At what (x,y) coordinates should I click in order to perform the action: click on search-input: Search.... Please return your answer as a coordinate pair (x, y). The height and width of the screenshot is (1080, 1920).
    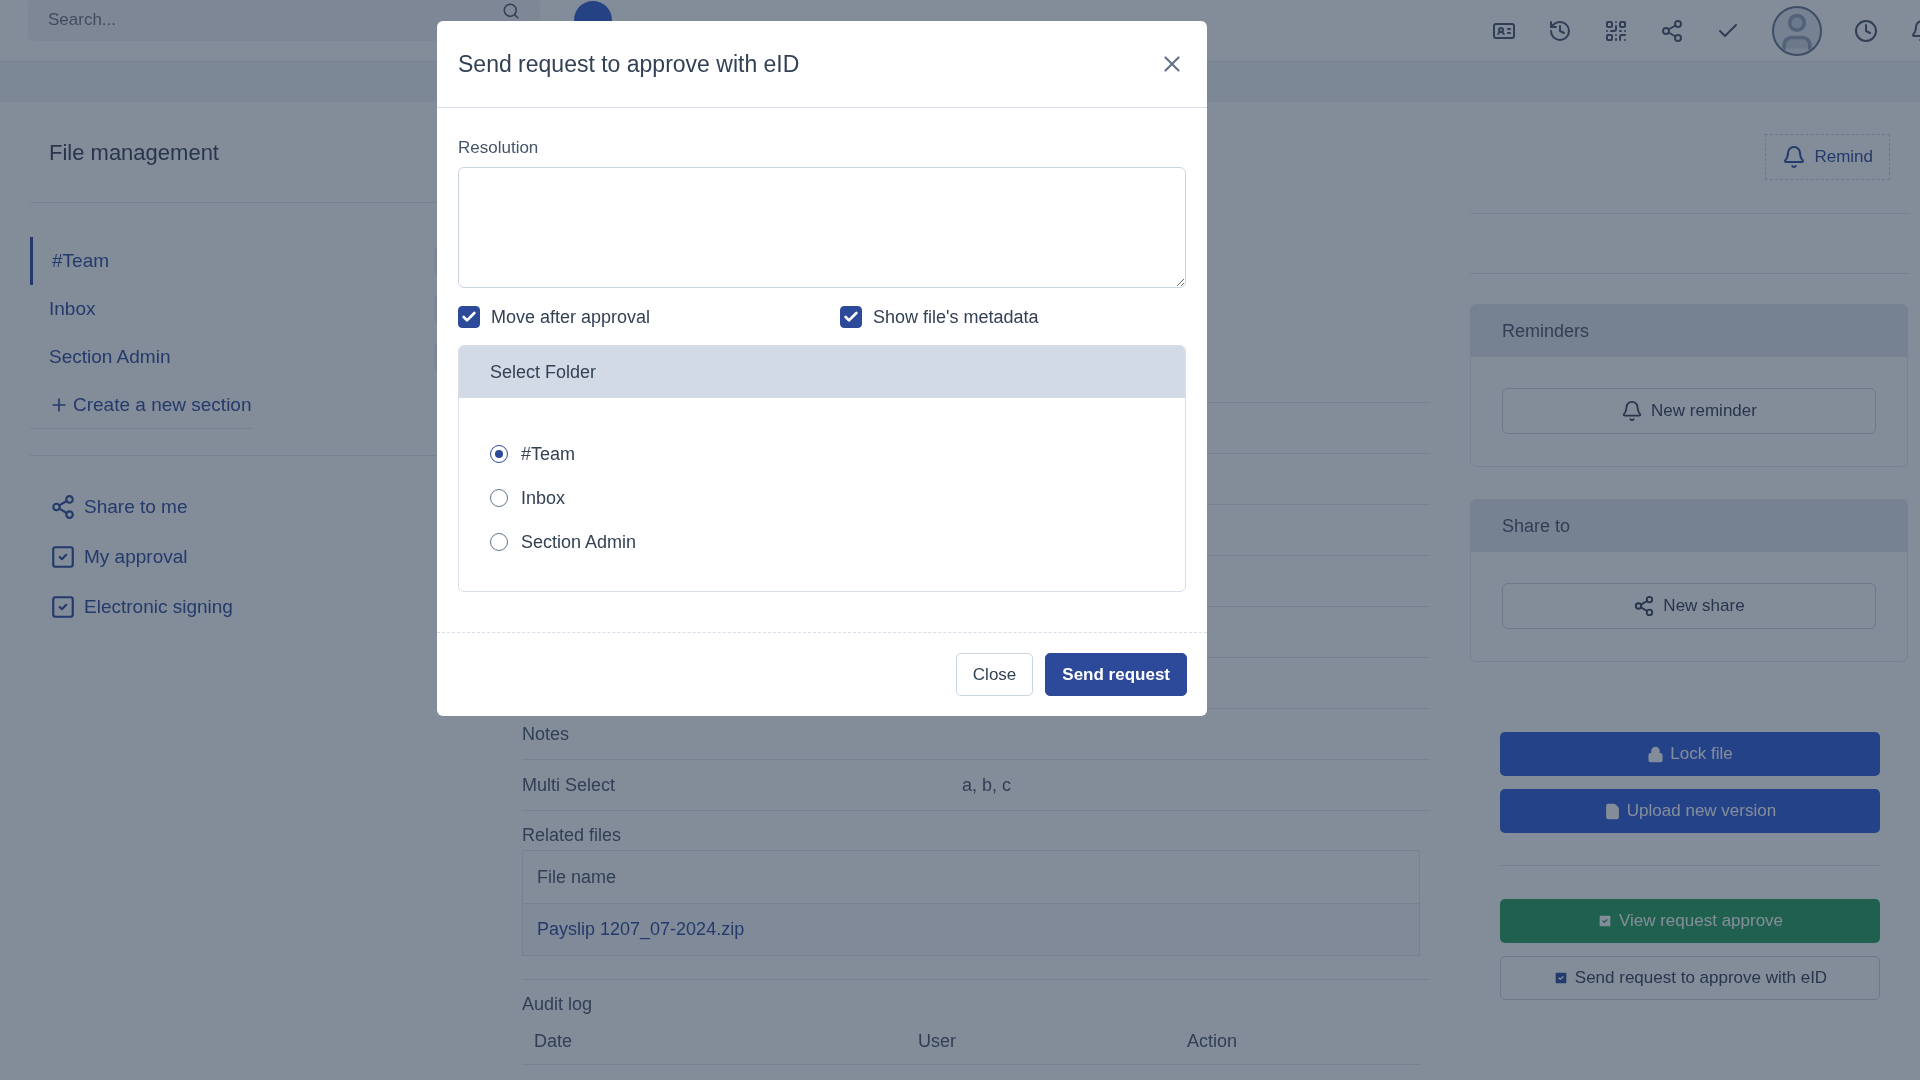
    Looking at the image, I should click on (248, 19).